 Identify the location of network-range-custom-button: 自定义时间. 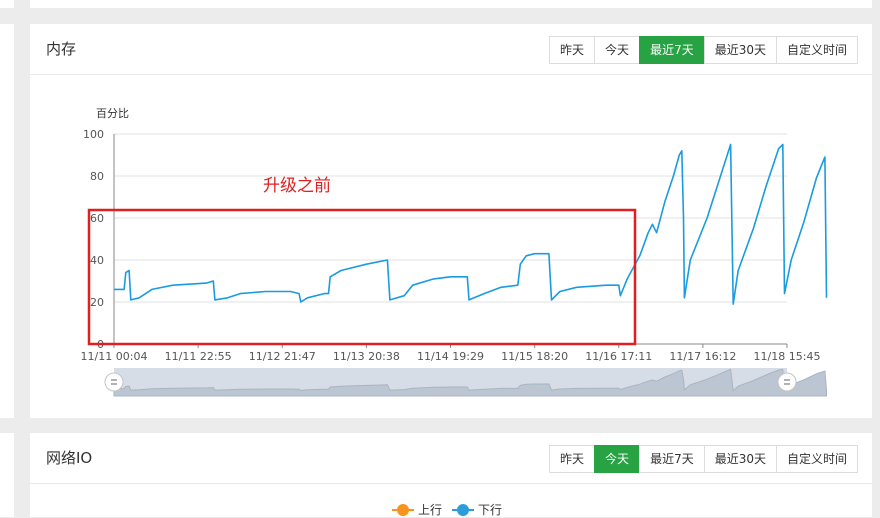
(816, 459).